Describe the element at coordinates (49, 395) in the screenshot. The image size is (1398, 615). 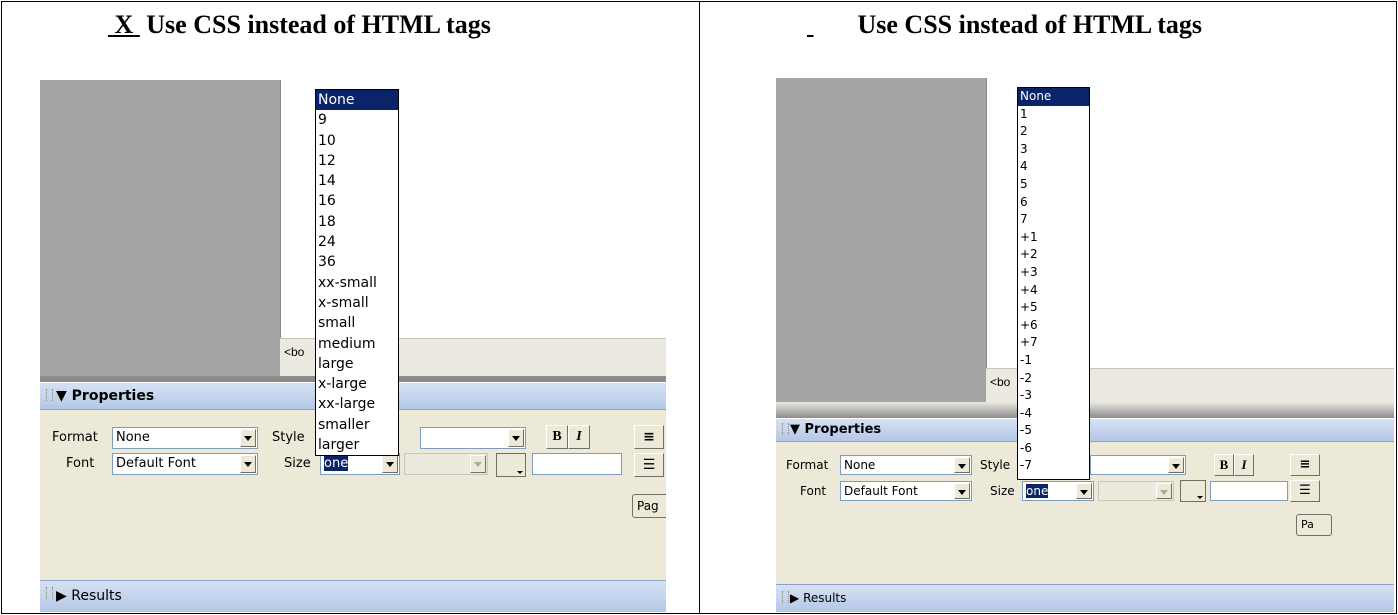
I see `left-grip-icon` at that location.